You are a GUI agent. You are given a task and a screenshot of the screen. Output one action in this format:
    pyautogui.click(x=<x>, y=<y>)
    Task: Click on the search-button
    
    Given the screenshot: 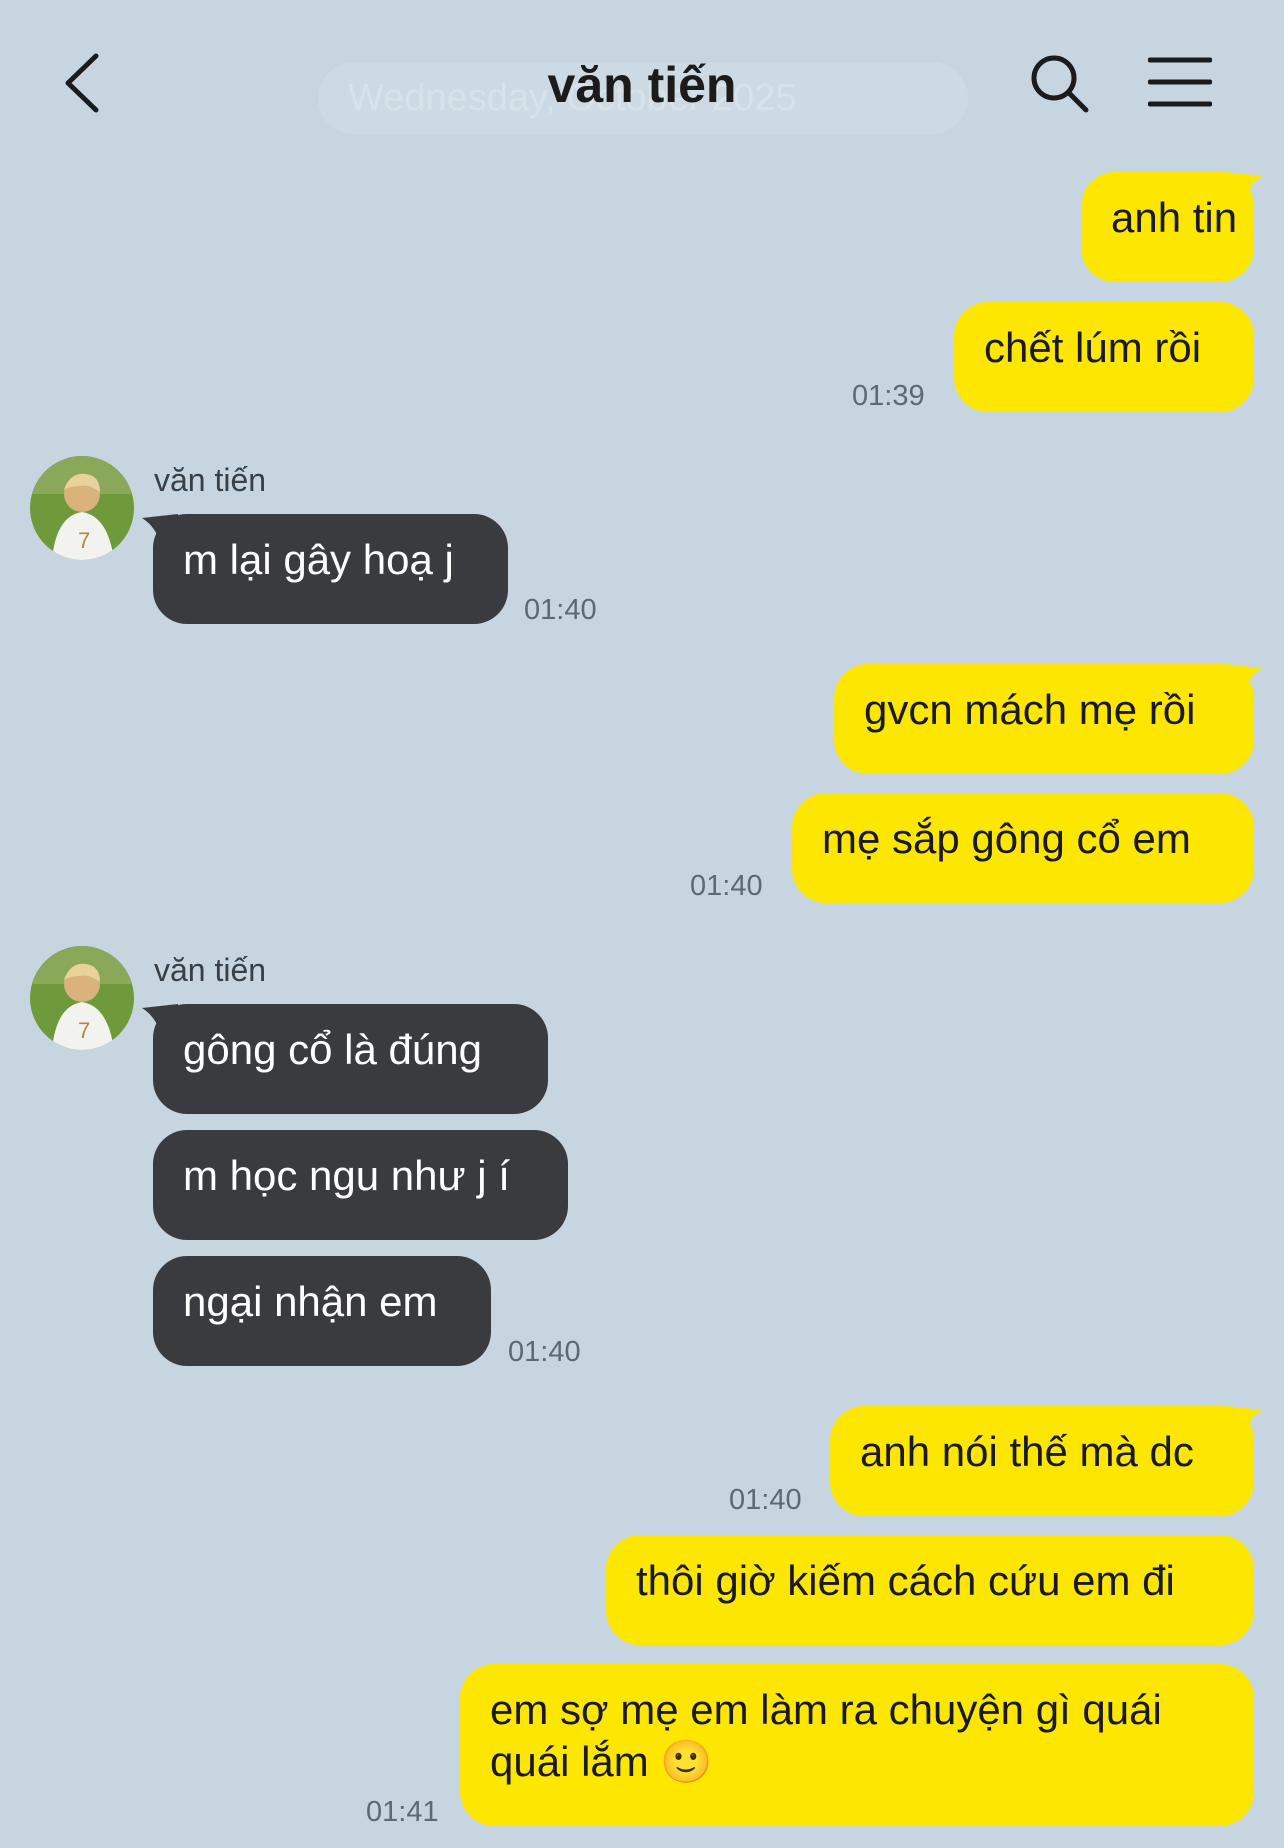 What is the action you would take?
    pyautogui.click(x=1060, y=84)
    